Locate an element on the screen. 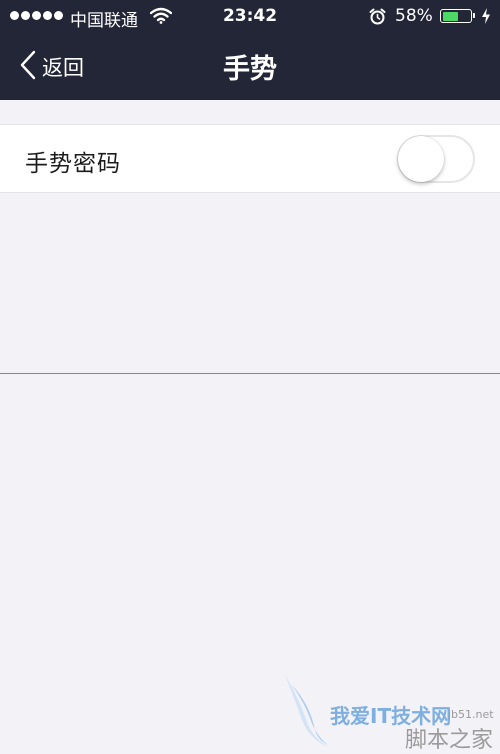 This screenshot has width=500, height=754. battery-icon is located at coordinates (457, 16).